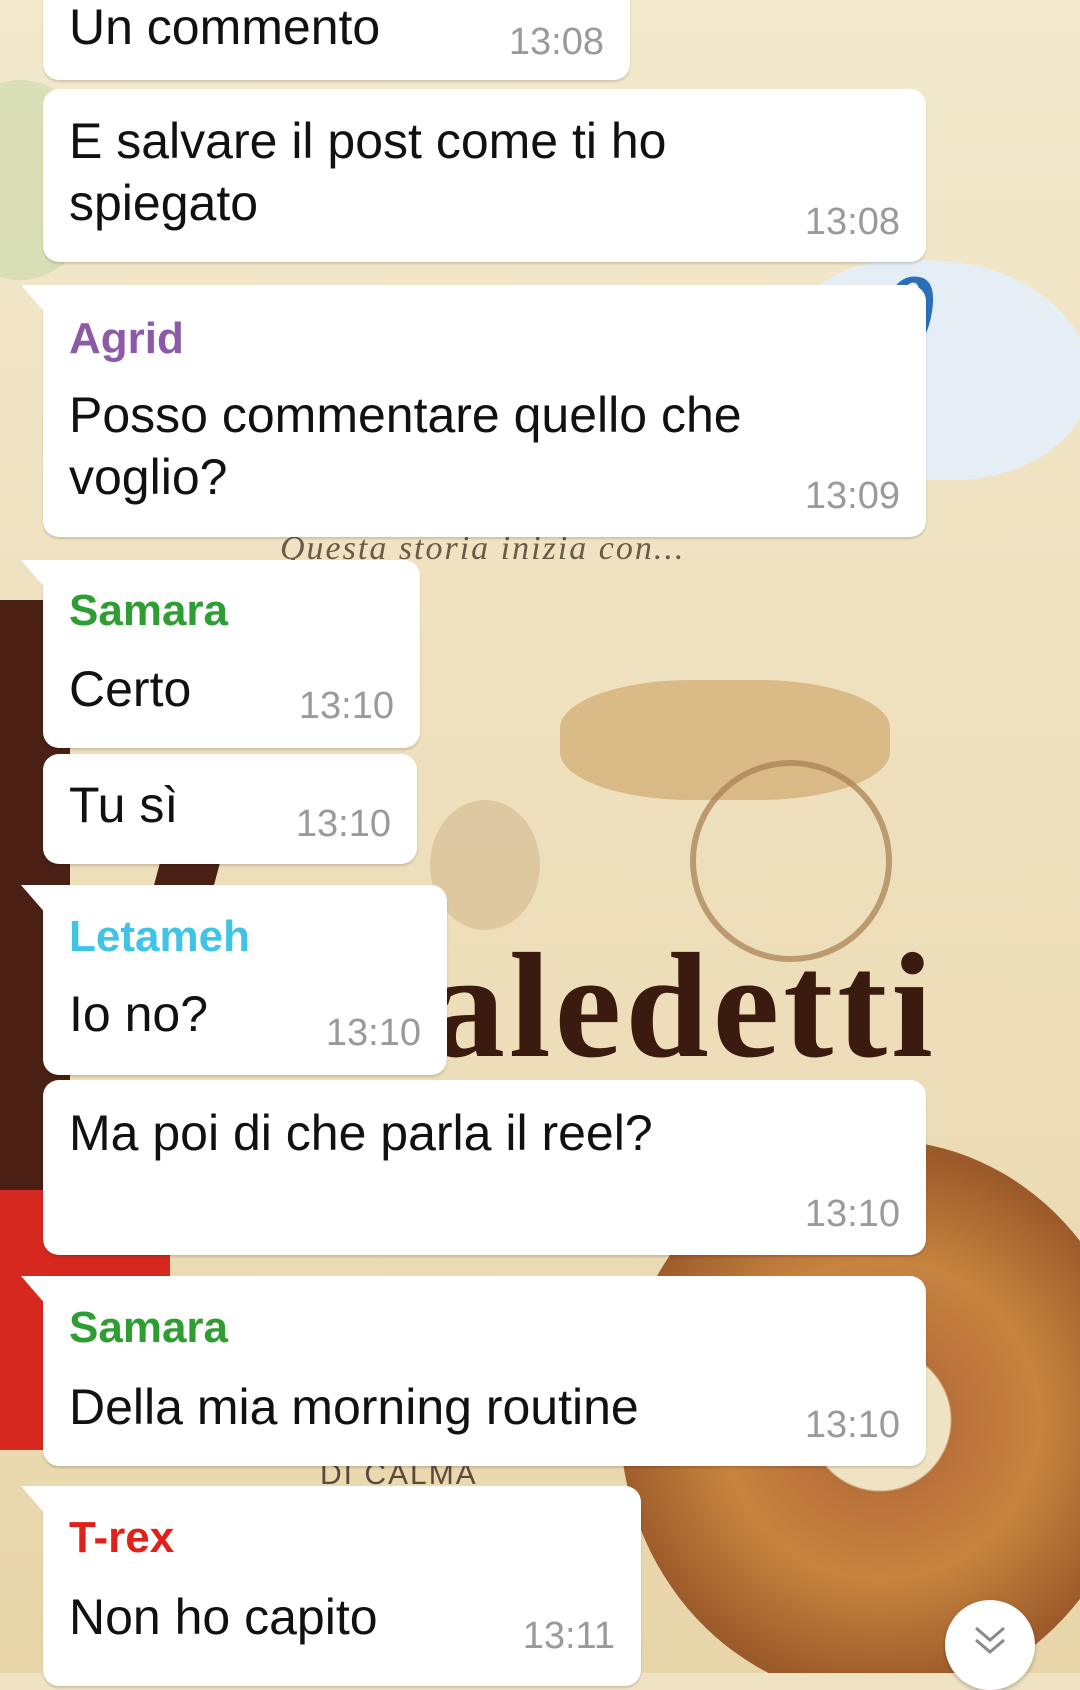 This screenshot has height=1690, width=1080. I want to click on message-text: E salvare il post come ti ho spiegato, so click(368, 172).